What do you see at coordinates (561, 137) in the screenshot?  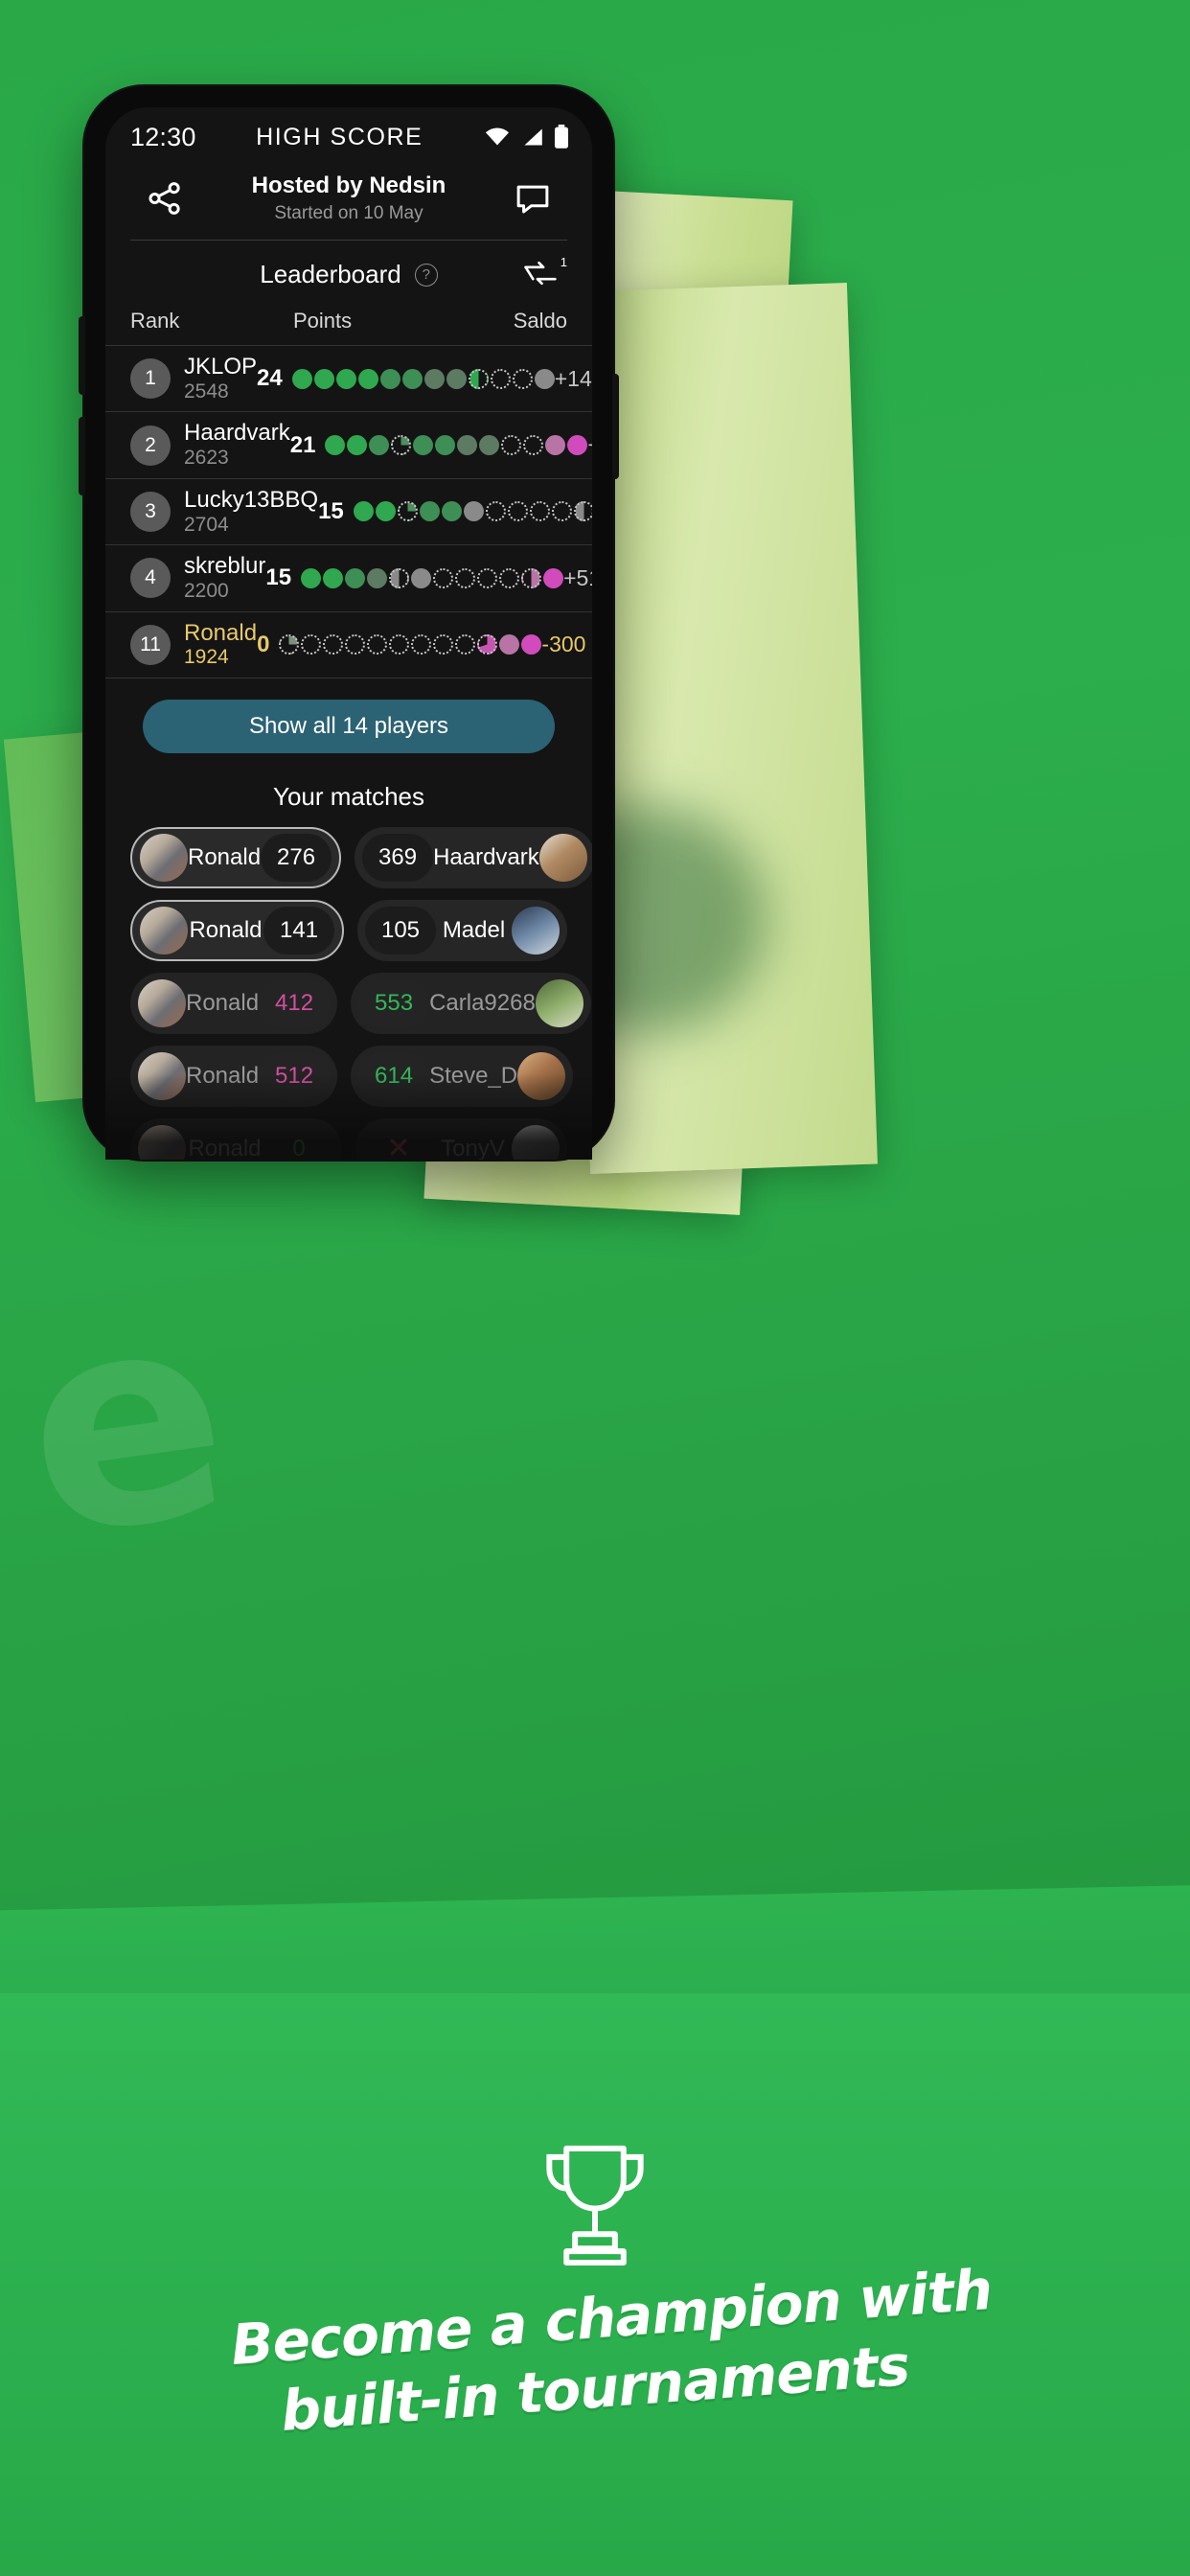 I see `battery-icon` at bounding box center [561, 137].